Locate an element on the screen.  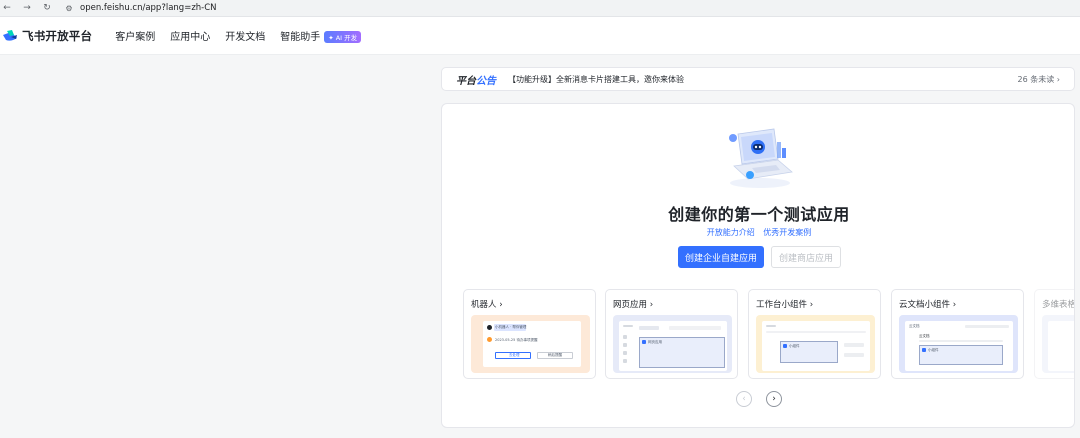
reload-icon: ↻ is located at coordinates (47, 8).